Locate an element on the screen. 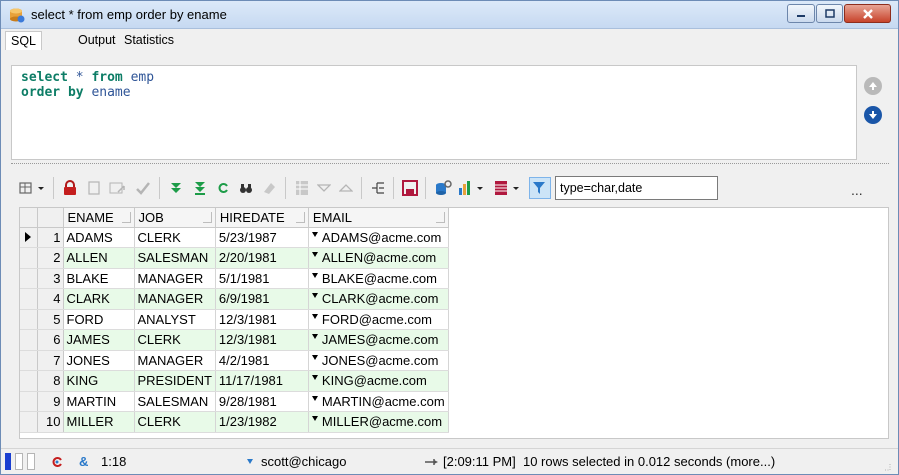 This screenshot has height=475, width=899. cell-email: CLARK@acme.com is located at coordinates (378, 299).